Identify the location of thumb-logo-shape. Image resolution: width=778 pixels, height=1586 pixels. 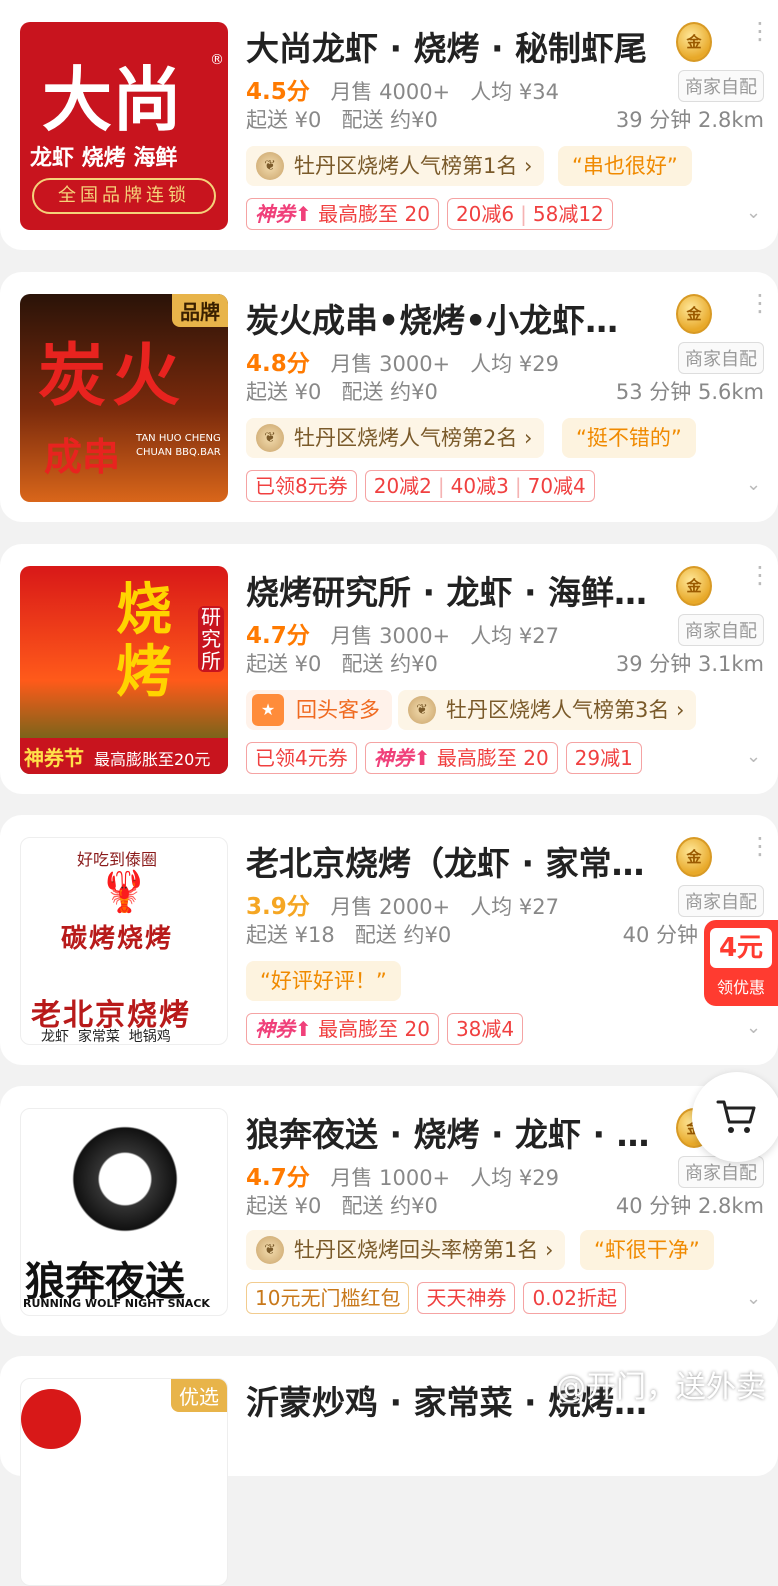
(51, 1419).